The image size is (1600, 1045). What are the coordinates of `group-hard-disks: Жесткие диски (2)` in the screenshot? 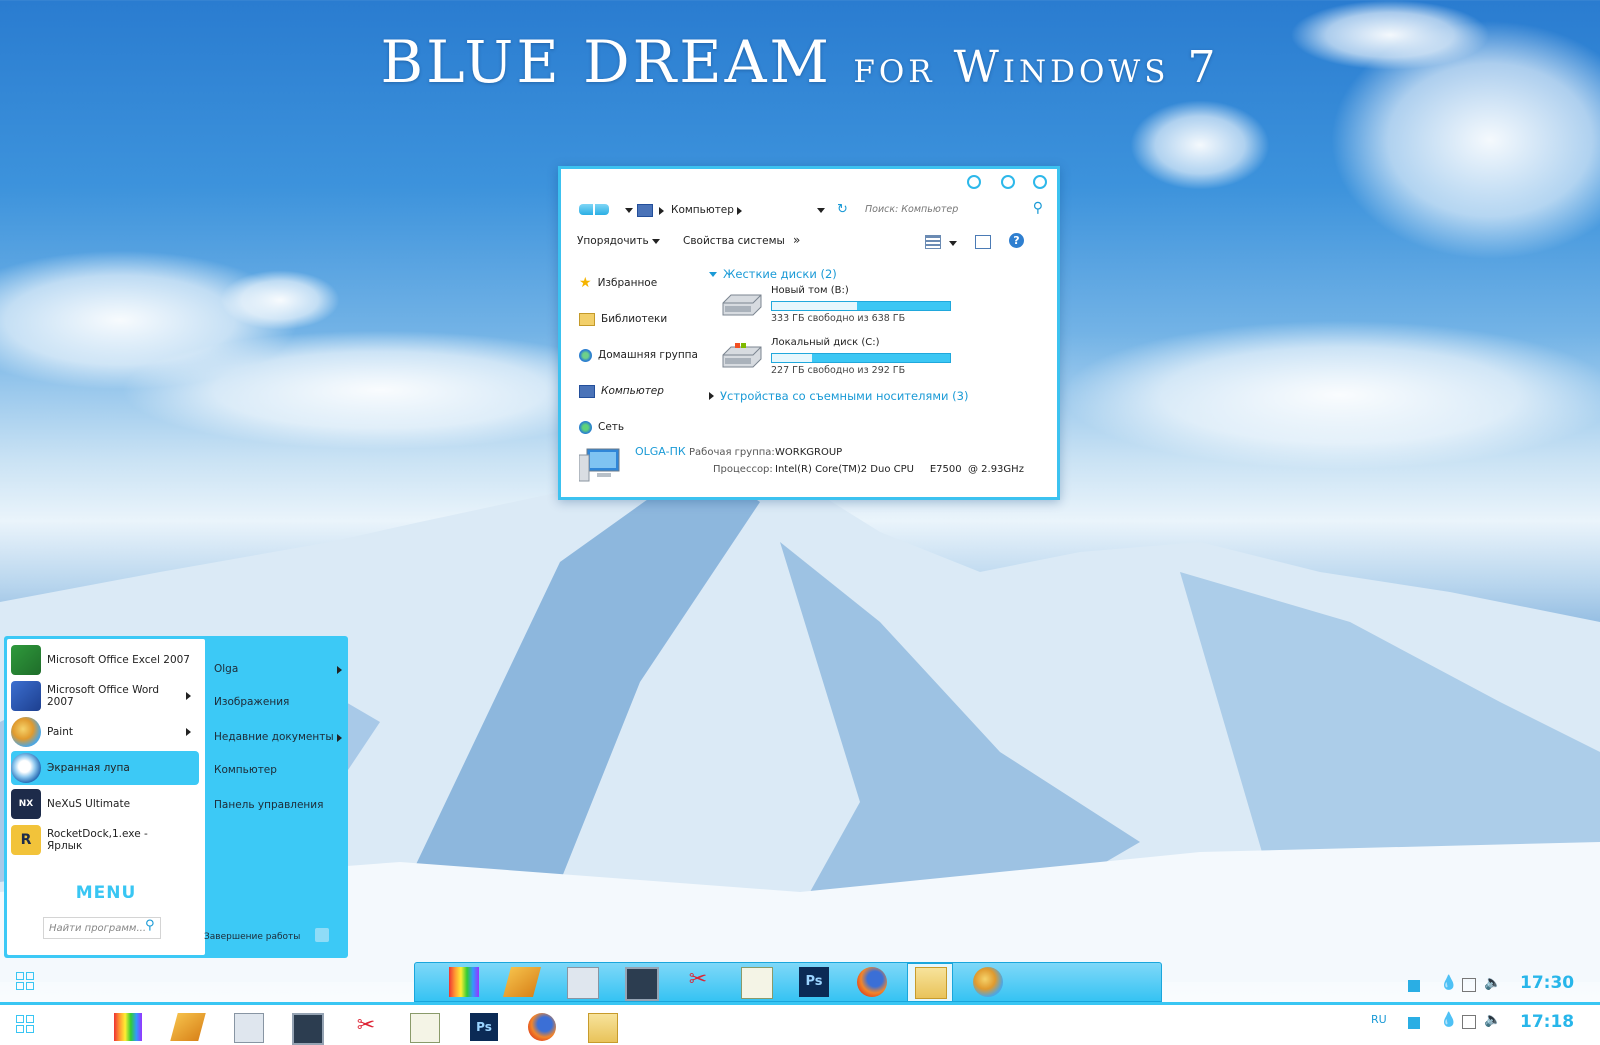 It's located at (878, 274).